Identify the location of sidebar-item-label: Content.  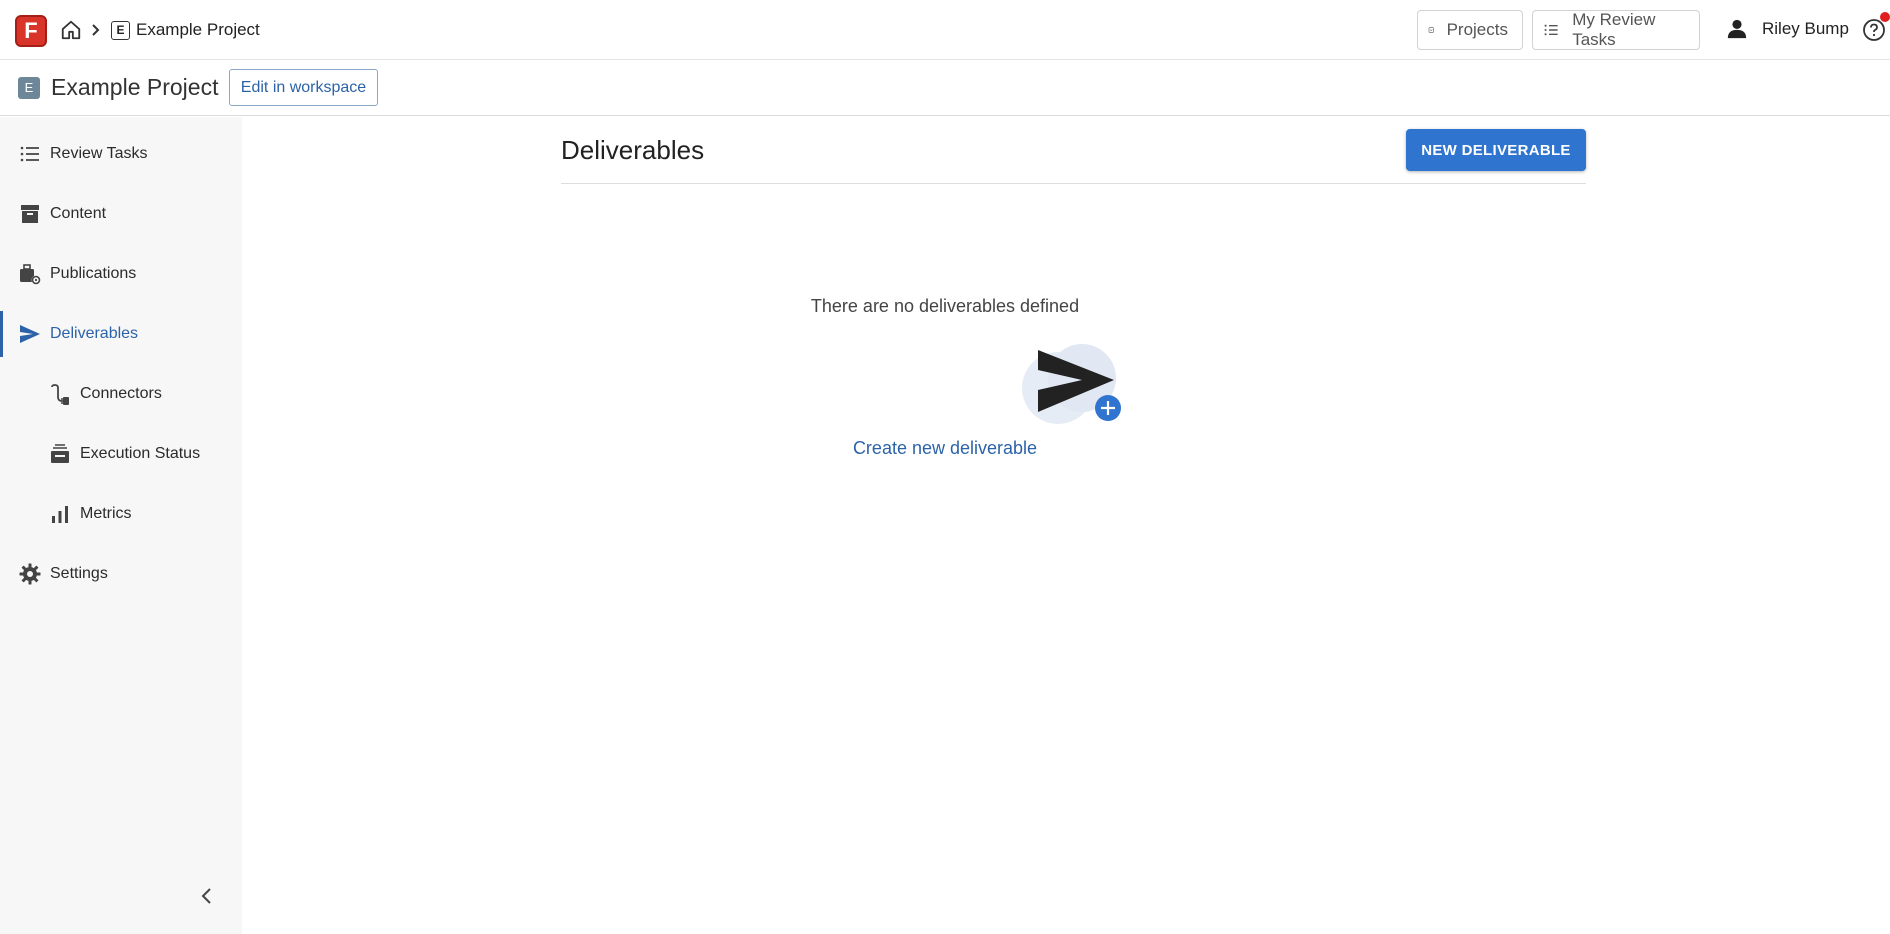
(78, 213).